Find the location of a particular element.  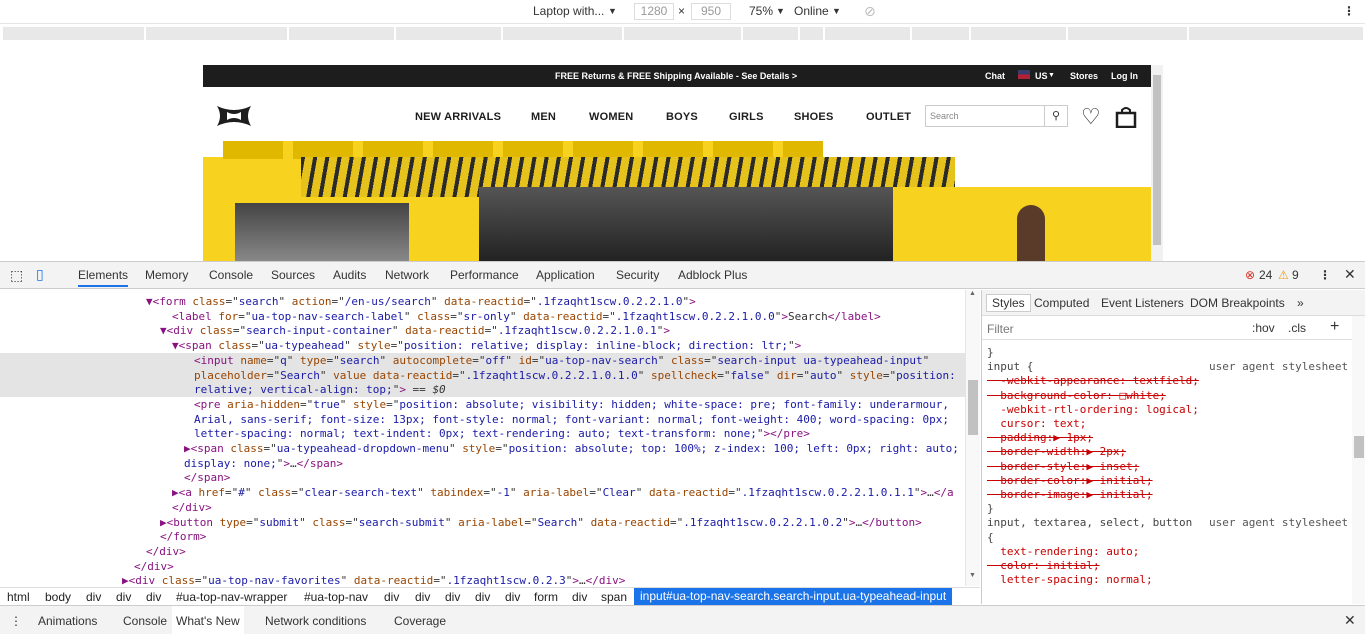

login-link: Log In is located at coordinates (1124, 76).